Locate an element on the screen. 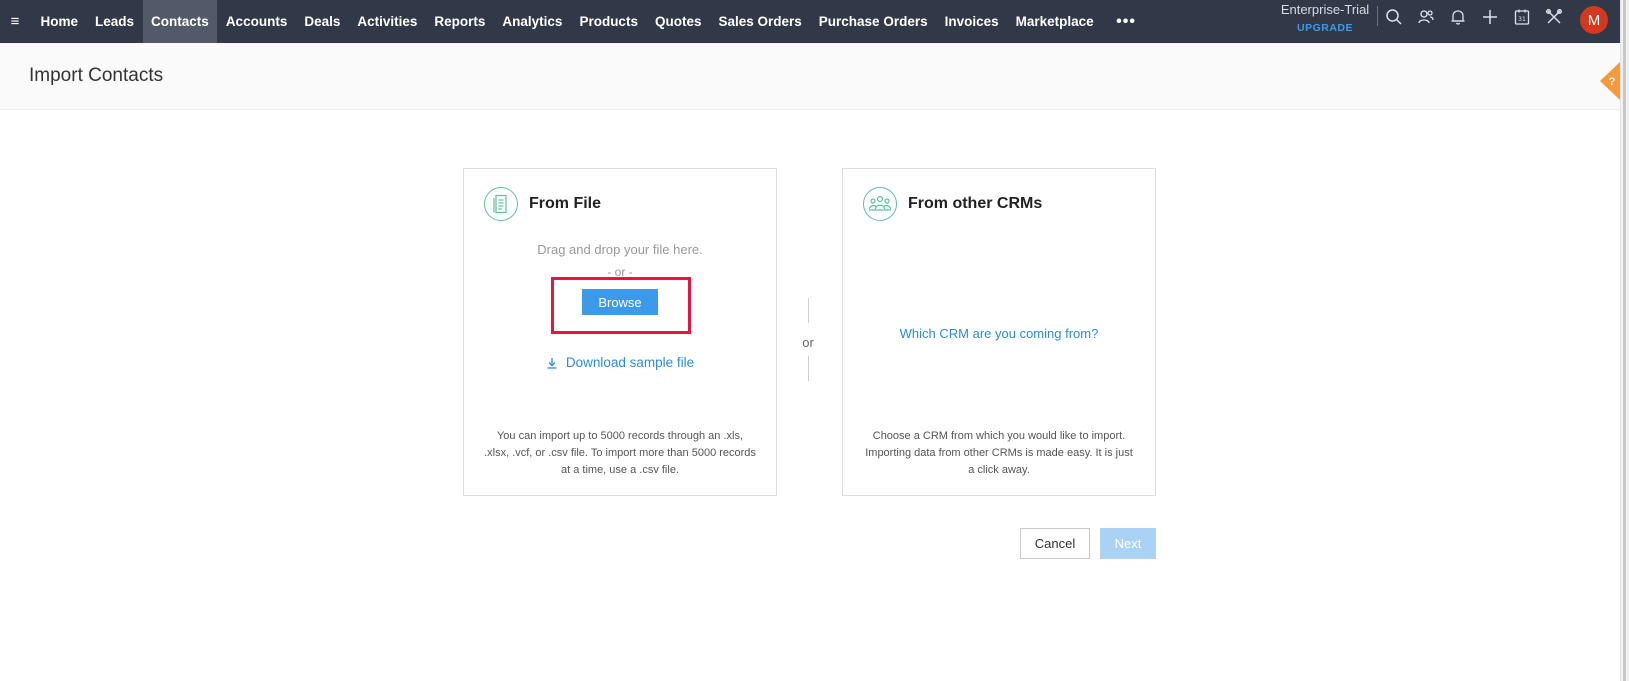 Image resolution: width=1629 pixels, height=681 pixels. svg-text: 31 is located at coordinates (1522, 19).